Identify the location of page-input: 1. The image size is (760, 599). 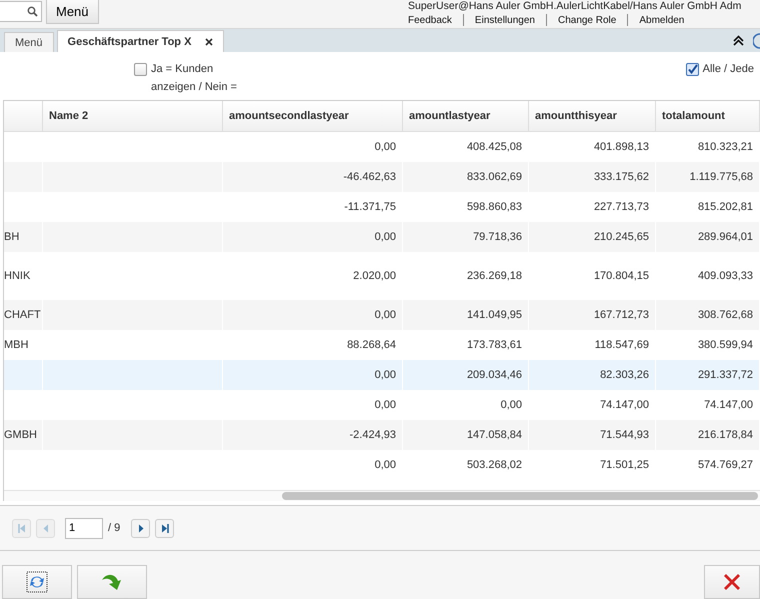
(84, 528).